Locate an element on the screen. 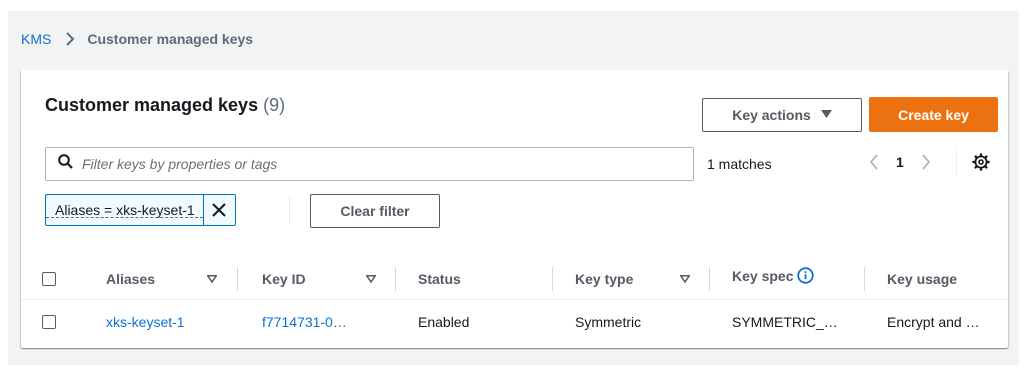 Image resolution: width=1025 pixels, height=372 pixels. column-header-key-id: Key ID is located at coordinates (284, 278).